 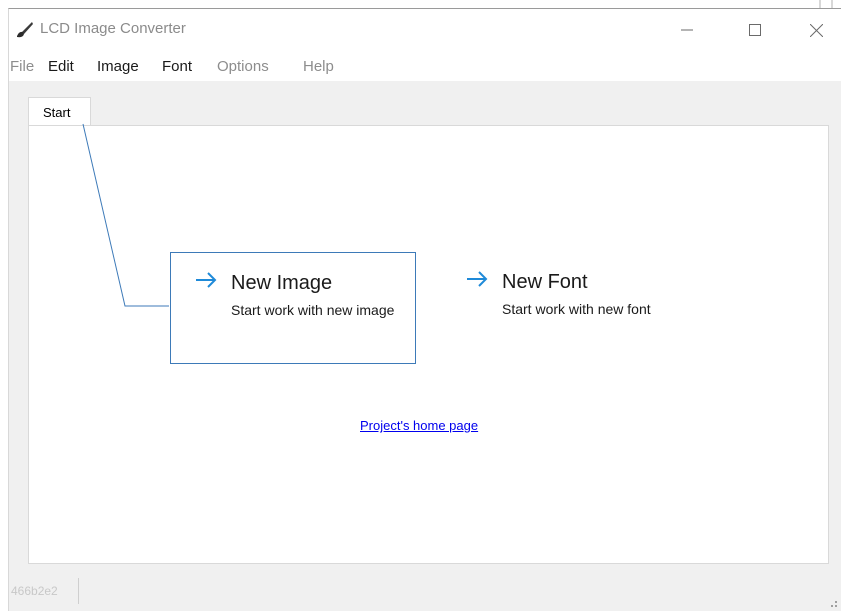 What do you see at coordinates (25, 30) in the screenshot?
I see `brush-icon` at bounding box center [25, 30].